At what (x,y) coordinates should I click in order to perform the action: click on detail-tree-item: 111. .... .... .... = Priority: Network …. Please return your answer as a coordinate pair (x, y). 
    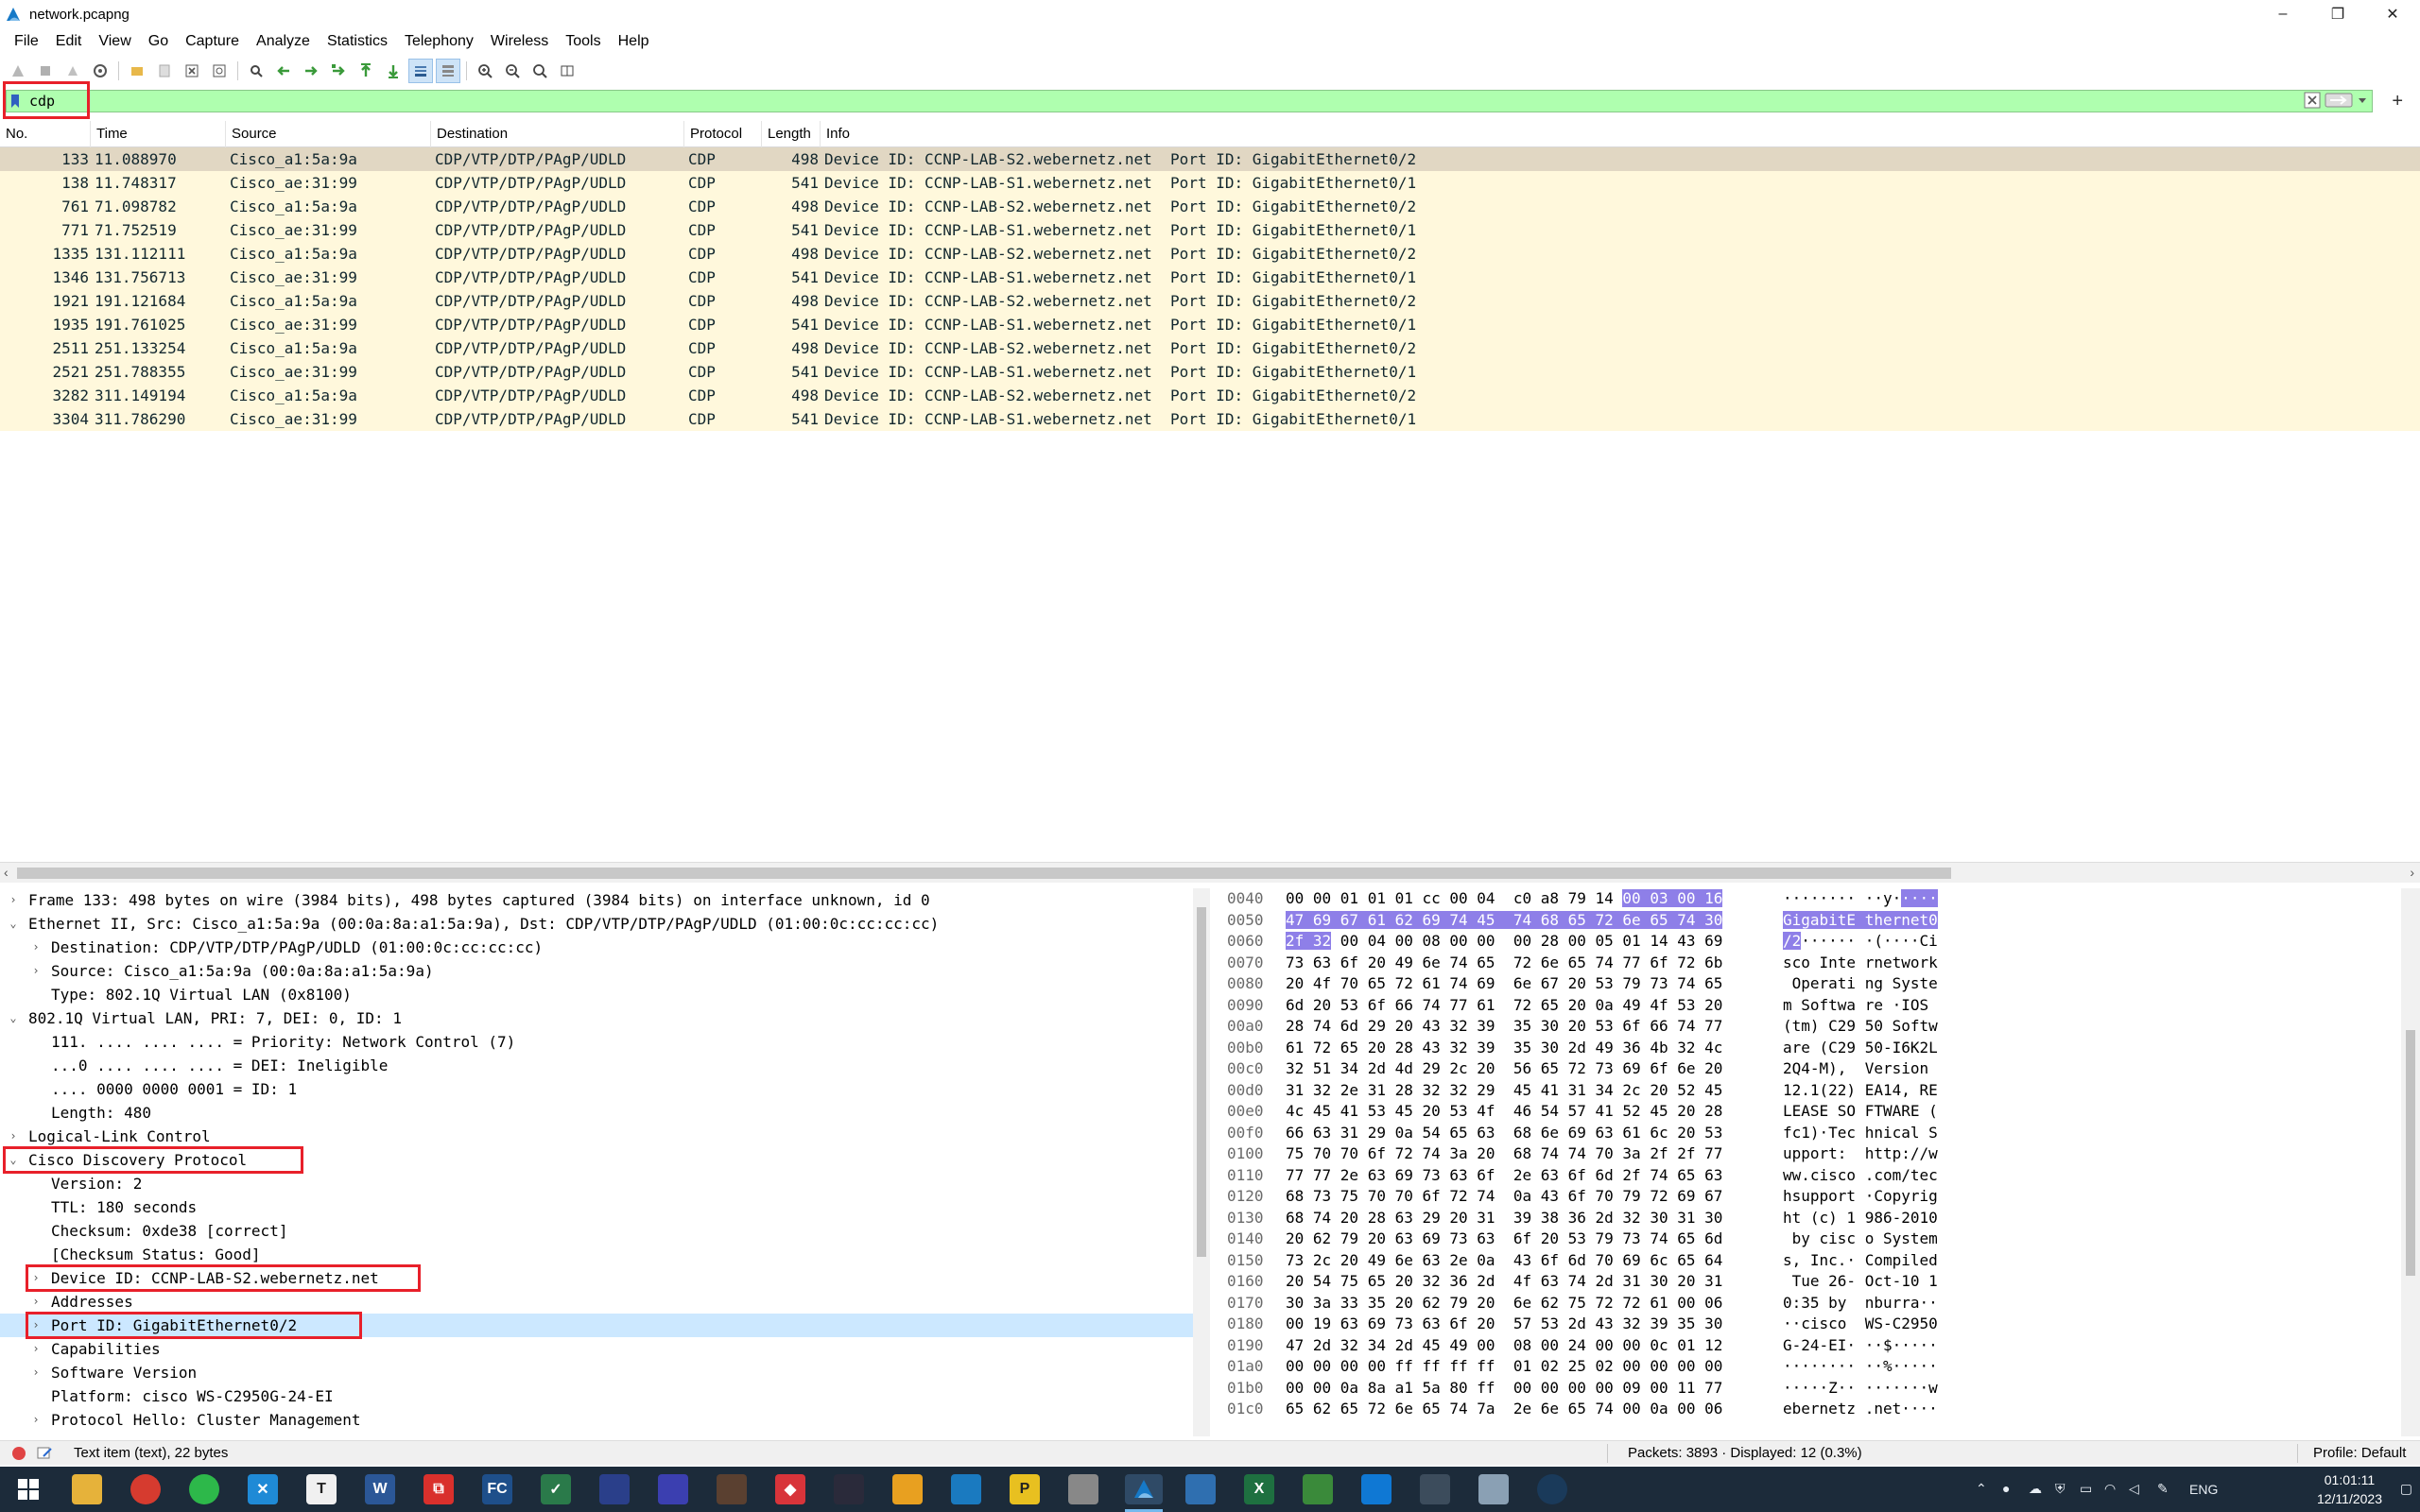
    Looking at the image, I should click on (596, 1042).